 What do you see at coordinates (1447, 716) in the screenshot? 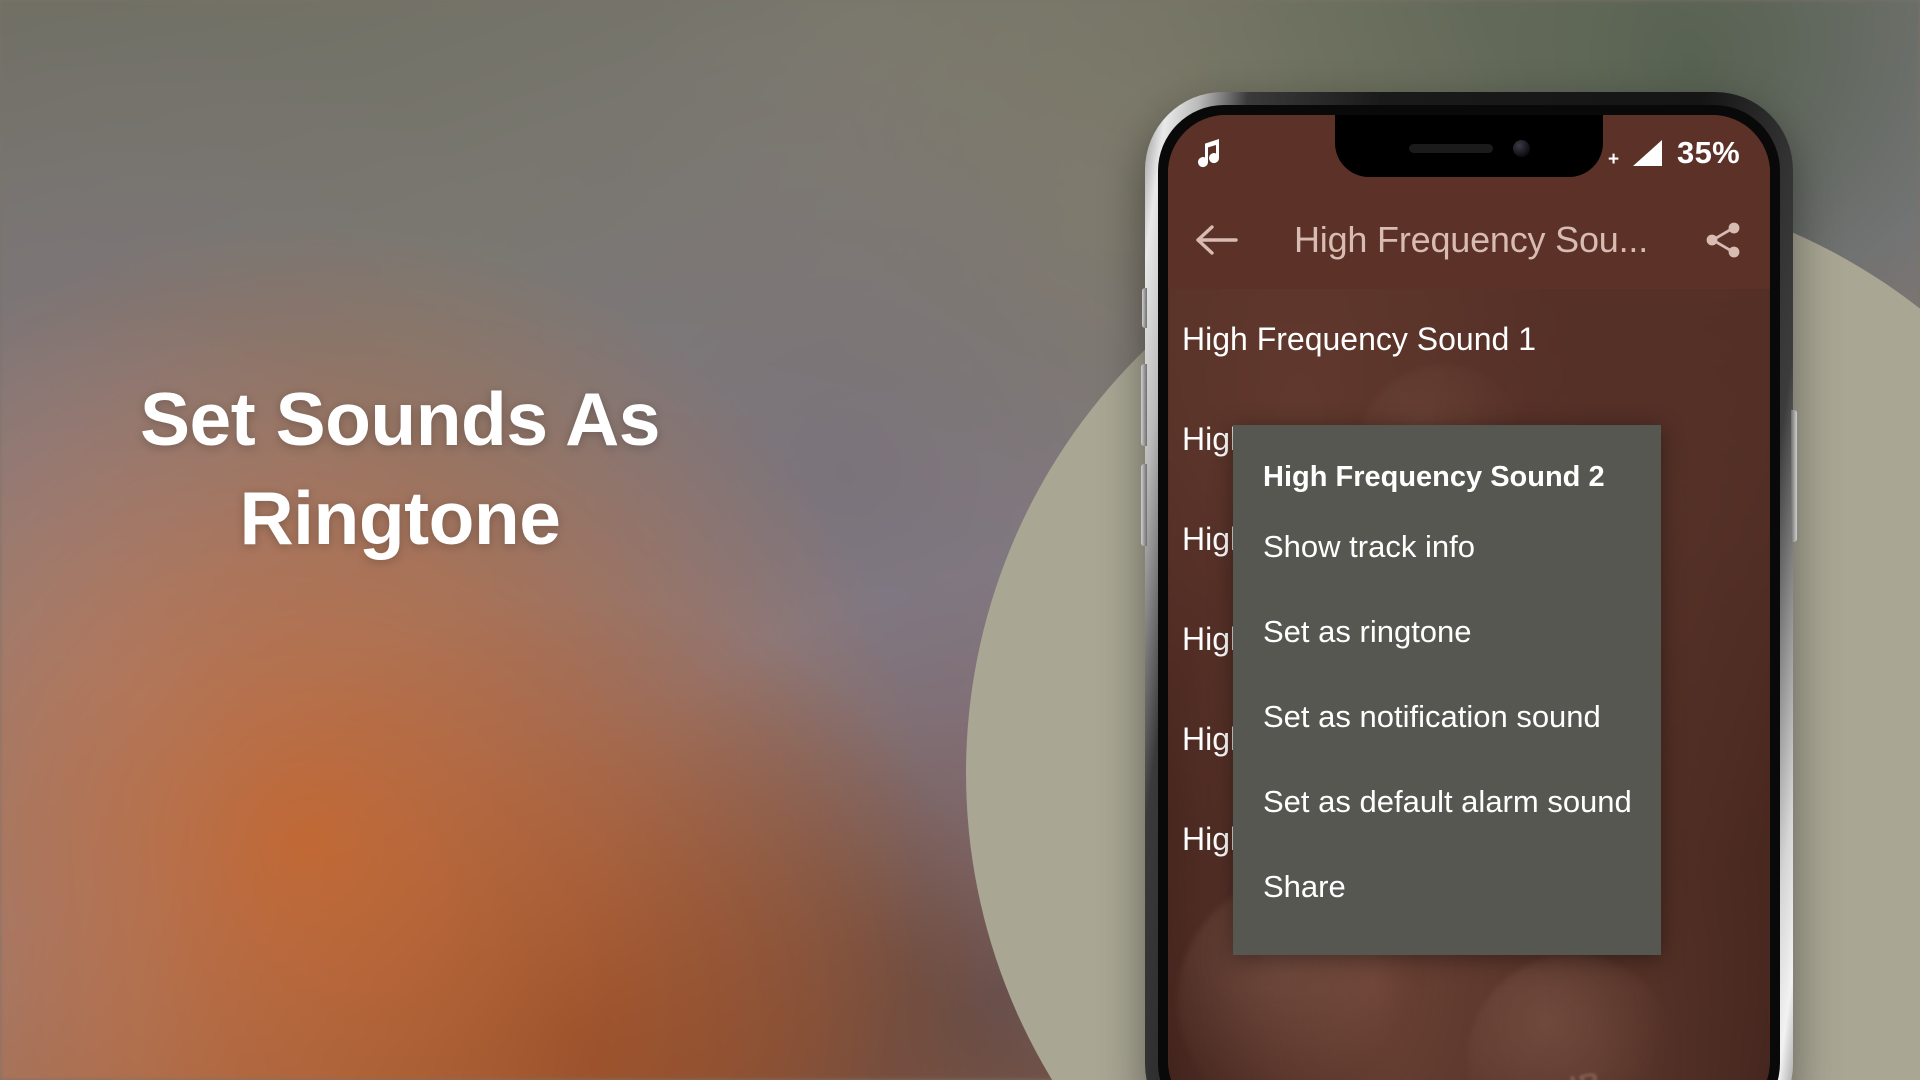
I see `menu-item-set-as-notification-sound: Set as notification sound` at bounding box center [1447, 716].